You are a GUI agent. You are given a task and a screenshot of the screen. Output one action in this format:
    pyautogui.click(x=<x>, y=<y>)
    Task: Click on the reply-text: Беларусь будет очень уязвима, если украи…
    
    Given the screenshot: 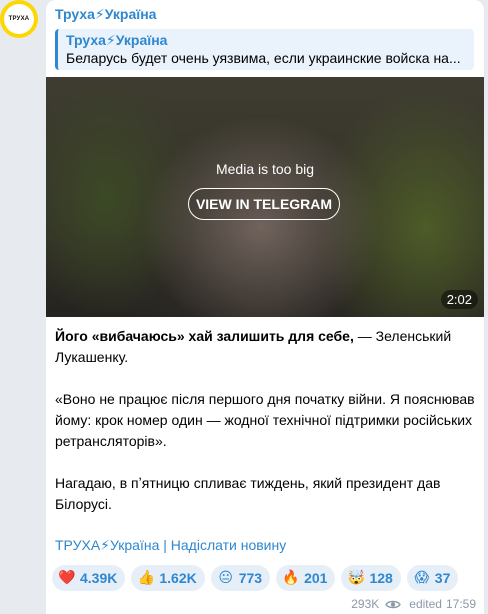 What is the action you would take?
    pyautogui.click(x=263, y=58)
    